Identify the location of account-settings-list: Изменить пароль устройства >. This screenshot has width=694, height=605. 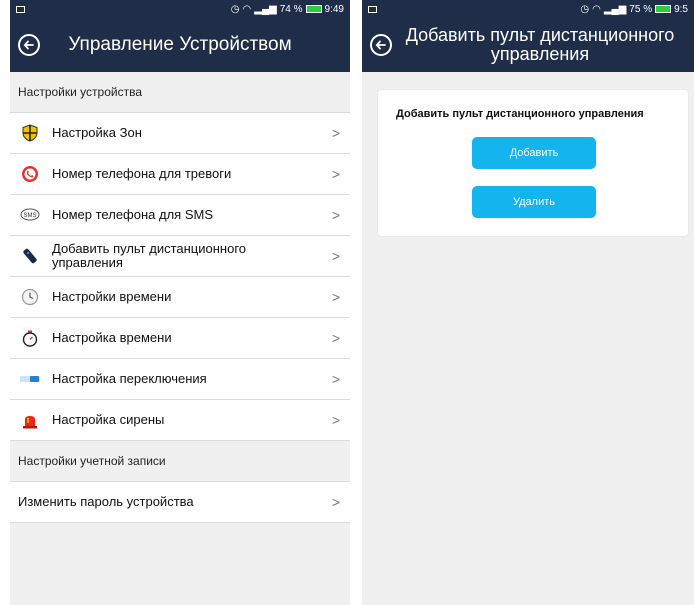
(180, 502).